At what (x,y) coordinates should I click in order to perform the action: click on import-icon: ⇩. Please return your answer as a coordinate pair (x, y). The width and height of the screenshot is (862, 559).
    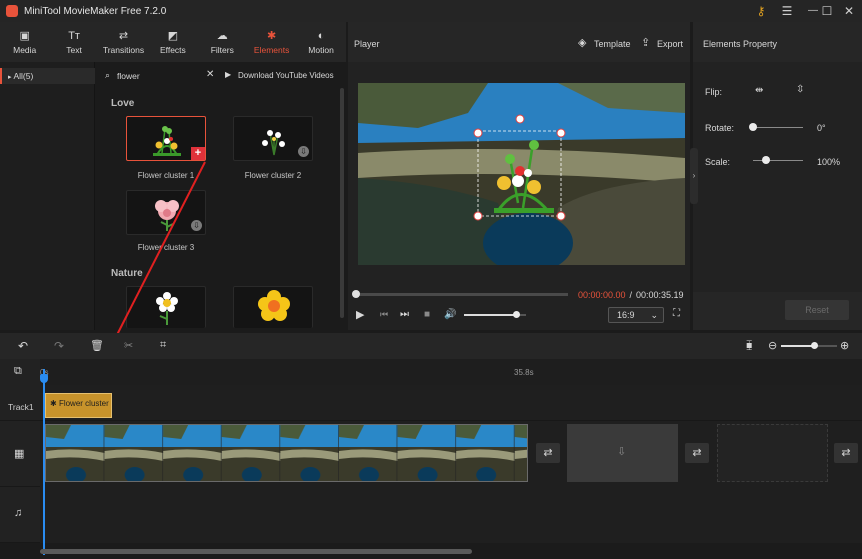
    Looking at the image, I should click on (622, 452).